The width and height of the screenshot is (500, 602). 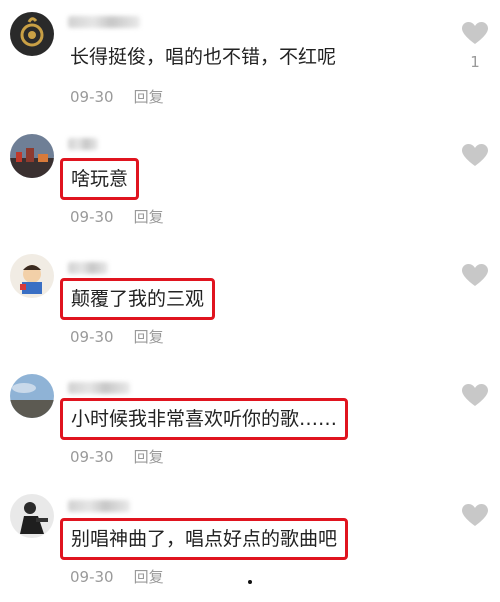 I want to click on comment-text: 长得挺俊，唱的也不错，不红呢, so click(x=203, y=57).